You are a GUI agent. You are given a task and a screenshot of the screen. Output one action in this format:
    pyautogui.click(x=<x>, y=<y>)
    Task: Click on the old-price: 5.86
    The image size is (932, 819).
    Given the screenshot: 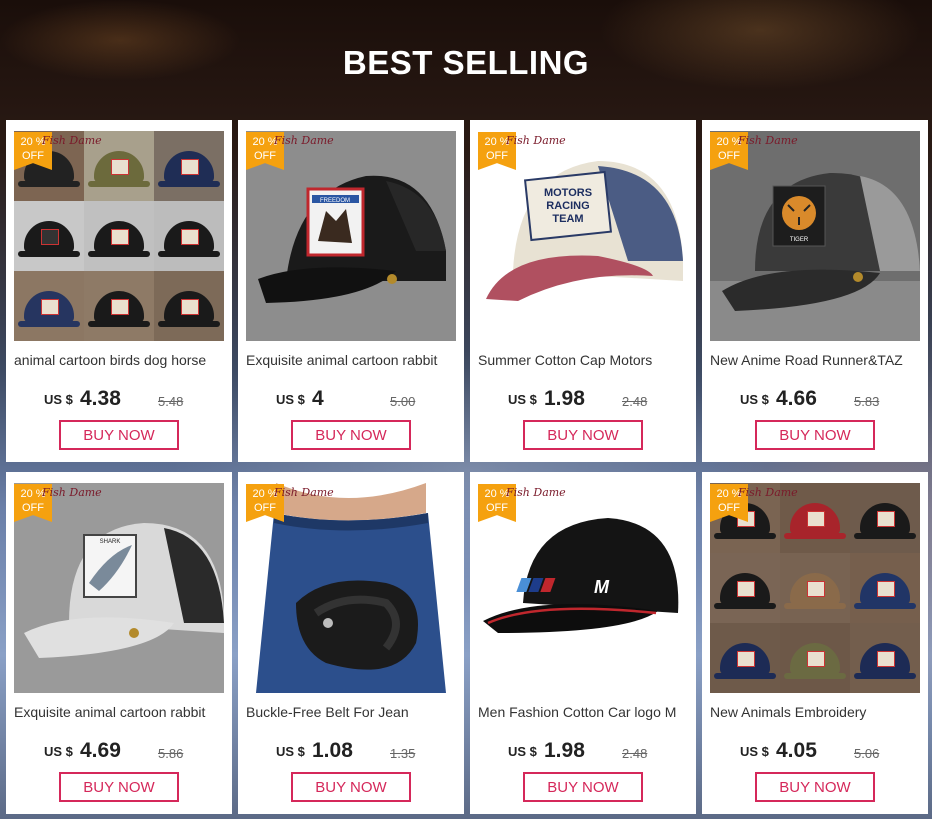 What is the action you would take?
    pyautogui.click(x=171, y=753)
    